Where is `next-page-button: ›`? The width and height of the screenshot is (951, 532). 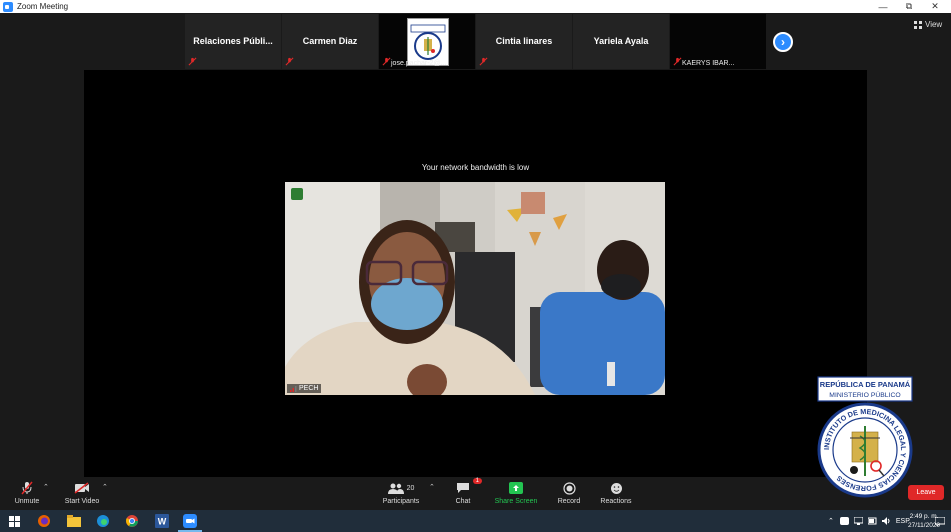
next-page-button: › is located at coordinates (783, 42).